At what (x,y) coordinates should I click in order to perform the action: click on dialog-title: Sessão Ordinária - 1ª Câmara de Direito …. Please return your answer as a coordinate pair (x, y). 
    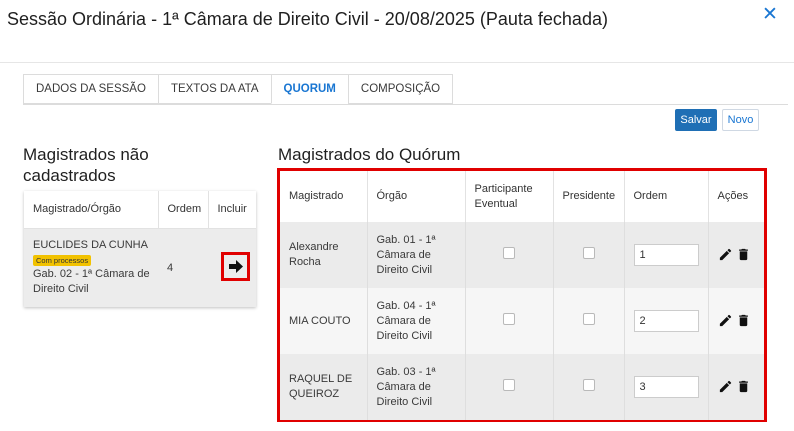
    Looking at the image, I should click on (307, 19).